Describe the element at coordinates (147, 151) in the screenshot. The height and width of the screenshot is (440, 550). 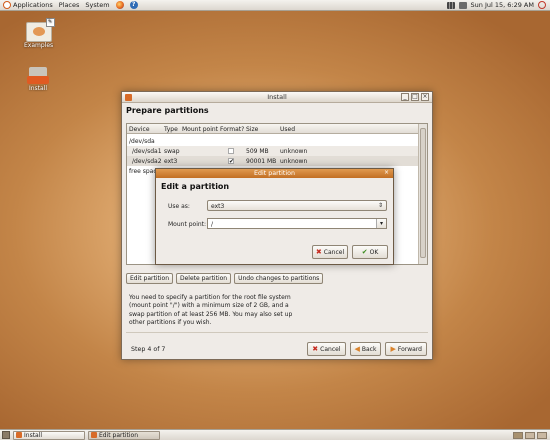
I see `cell-device: /dev/sda1` at that location.